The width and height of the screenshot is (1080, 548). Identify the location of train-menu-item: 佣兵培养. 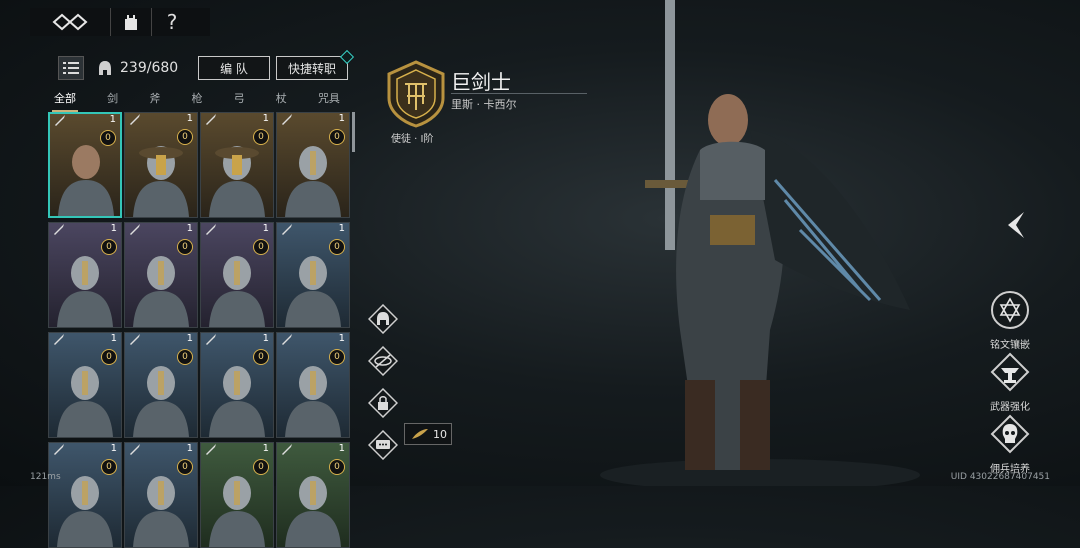
(1010, 444).